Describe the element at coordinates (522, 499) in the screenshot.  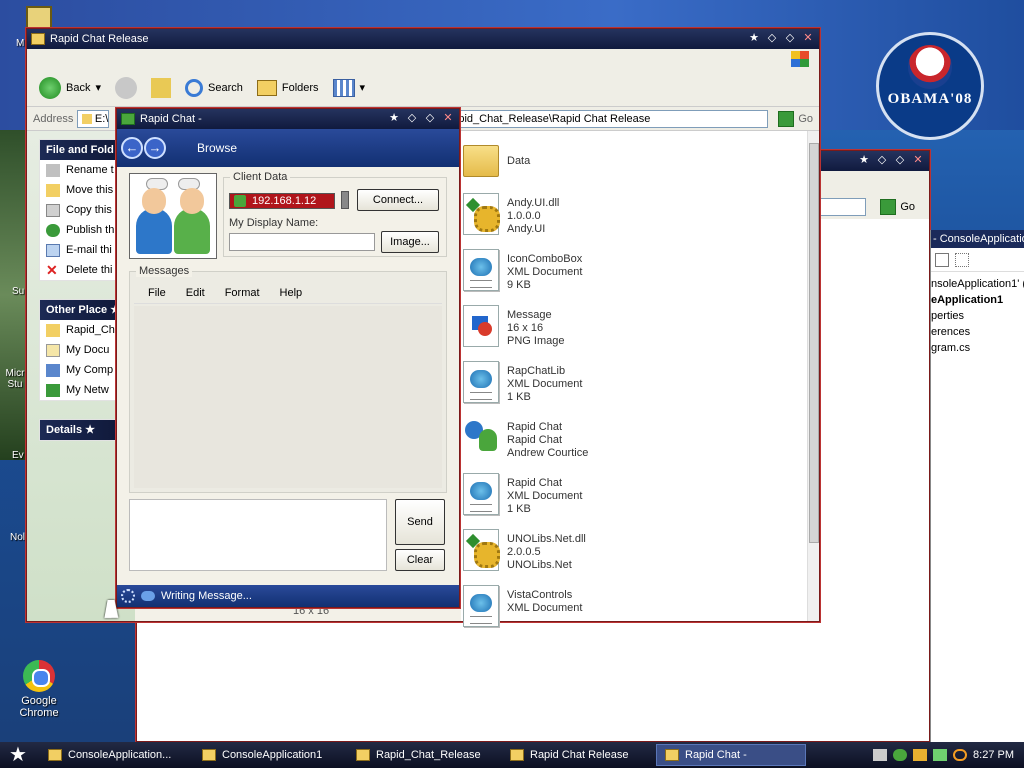
I see `file-item: Rapid Chat XML Document 1 KB` at that location.